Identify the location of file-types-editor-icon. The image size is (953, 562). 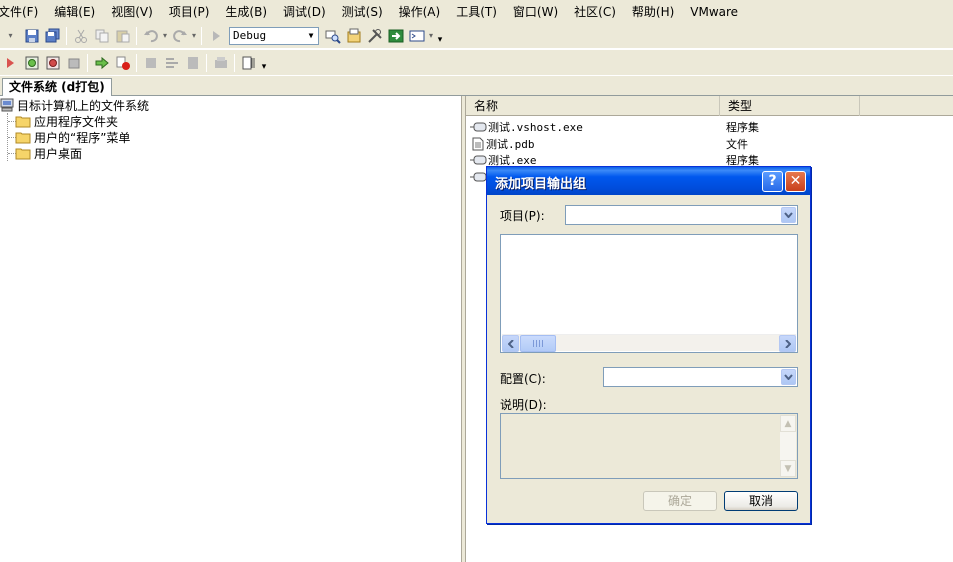
(192, 62).